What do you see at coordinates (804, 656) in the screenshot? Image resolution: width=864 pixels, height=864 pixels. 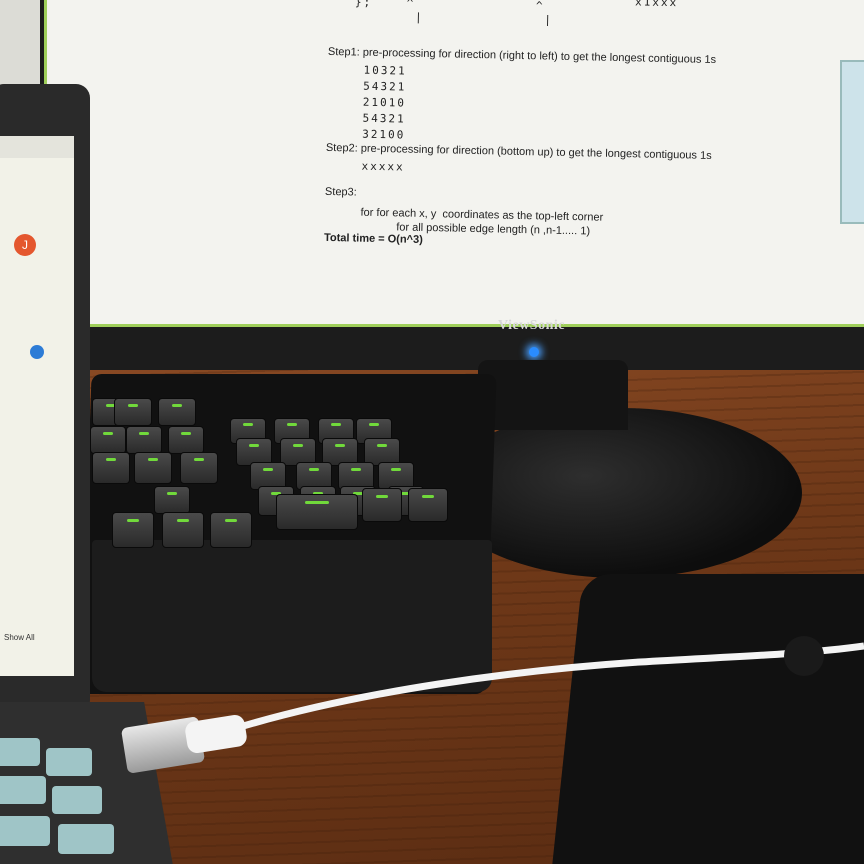 I see `cable-clip` at bounding box center [804, 656].